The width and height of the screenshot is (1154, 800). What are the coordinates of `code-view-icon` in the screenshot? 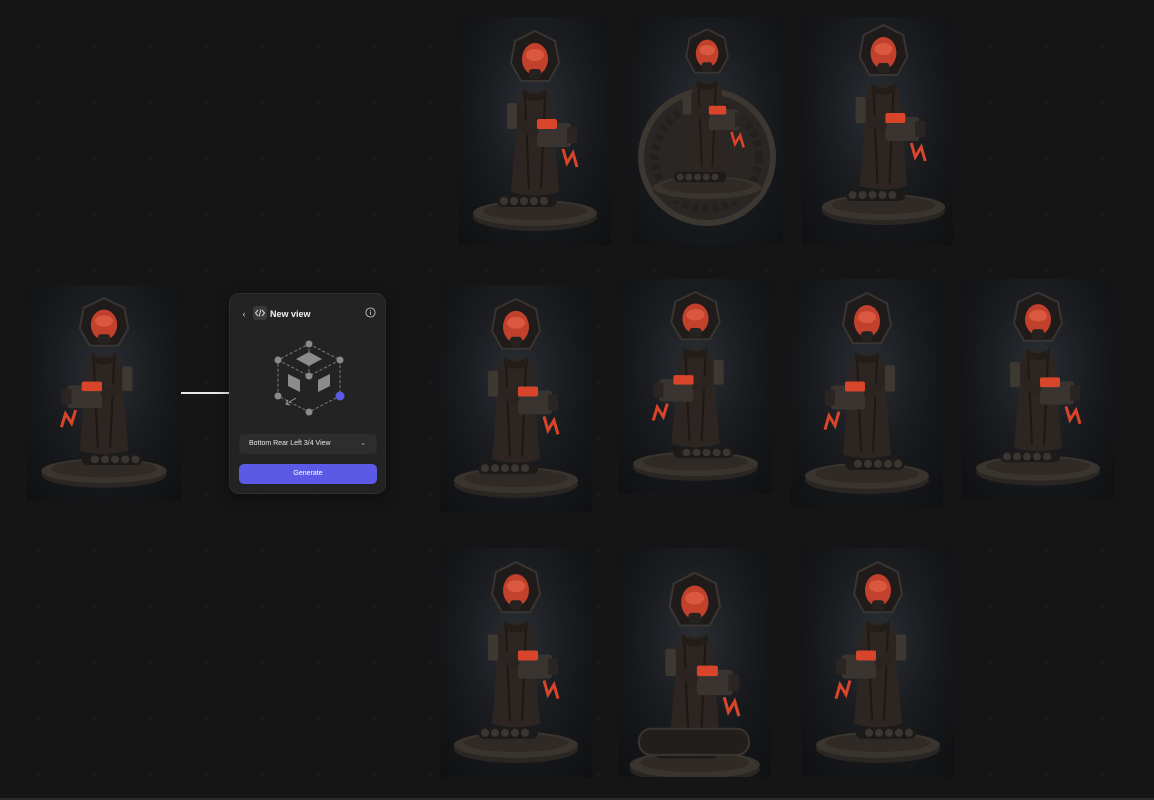 It's located at (260, 313).